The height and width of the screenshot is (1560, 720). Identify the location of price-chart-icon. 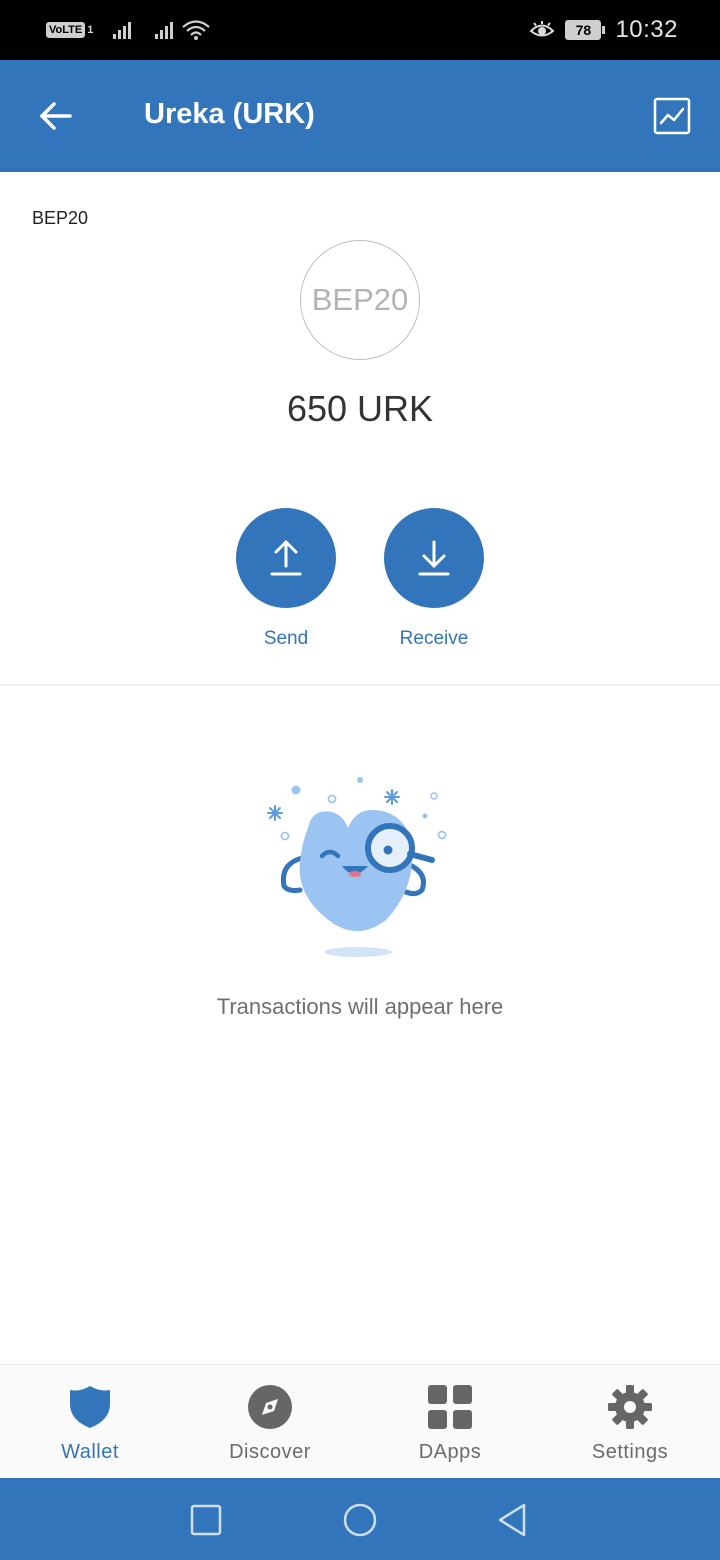
(672, 116).